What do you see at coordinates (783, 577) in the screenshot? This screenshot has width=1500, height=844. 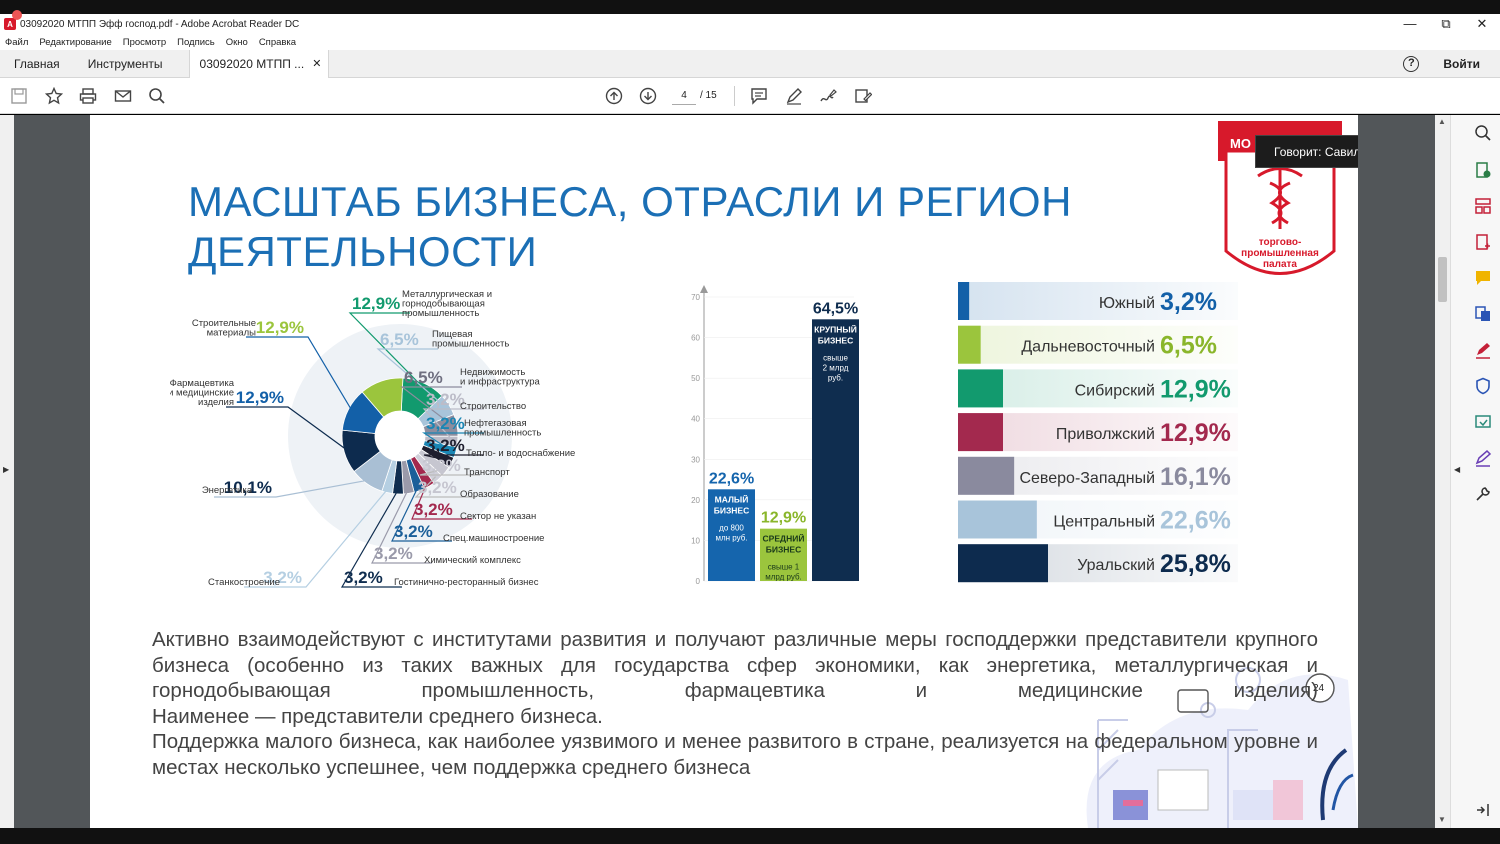 I see `business-bar-sublabel: млрд руб.` at bounding box center [783, 577].